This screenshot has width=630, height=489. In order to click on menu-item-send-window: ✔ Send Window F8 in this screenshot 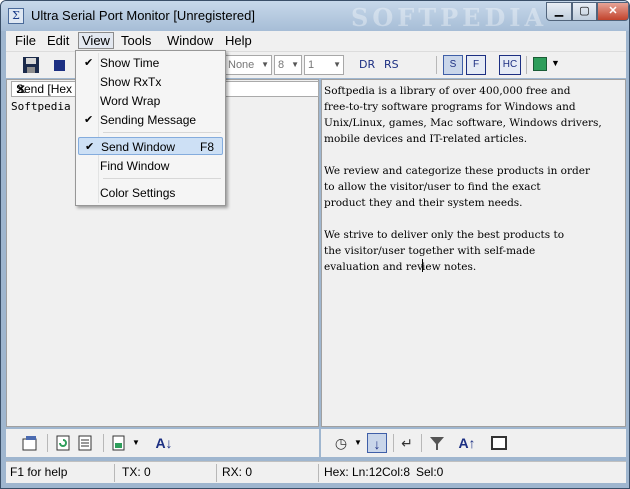, I will do `click(150, 146)`.